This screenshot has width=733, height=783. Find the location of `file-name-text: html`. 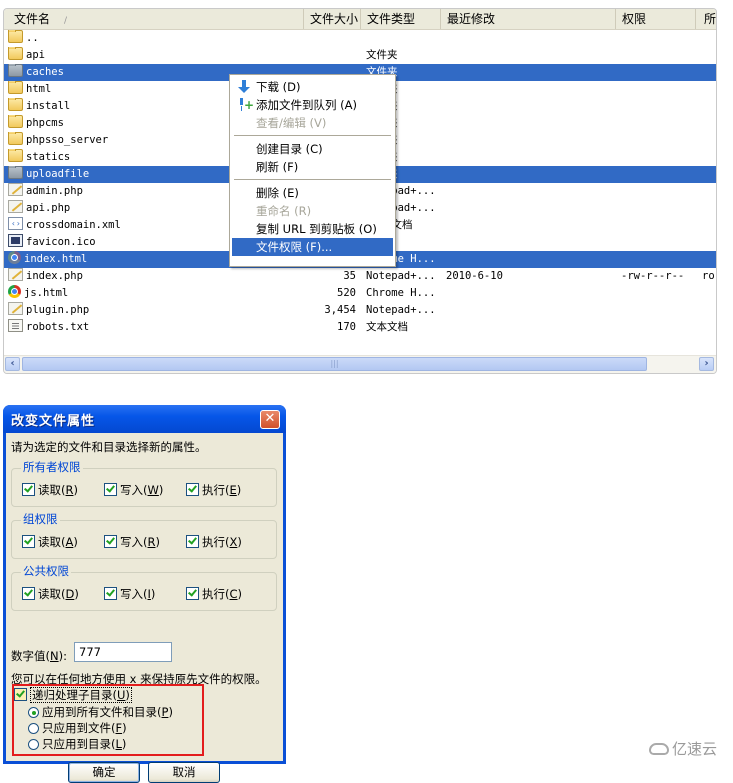

file-name-text: html is located at coordinates (39, 89).